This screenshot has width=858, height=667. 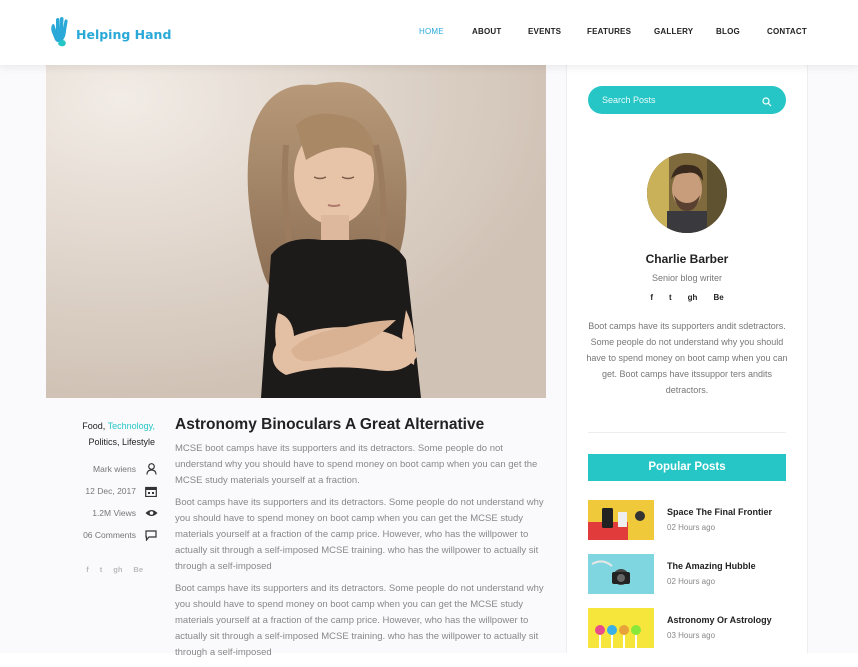 What do you see at coordinates (114, 513) in the screenshot?
I see `meta-views-text: 1.2M Views` at bounding box center [114, 513].